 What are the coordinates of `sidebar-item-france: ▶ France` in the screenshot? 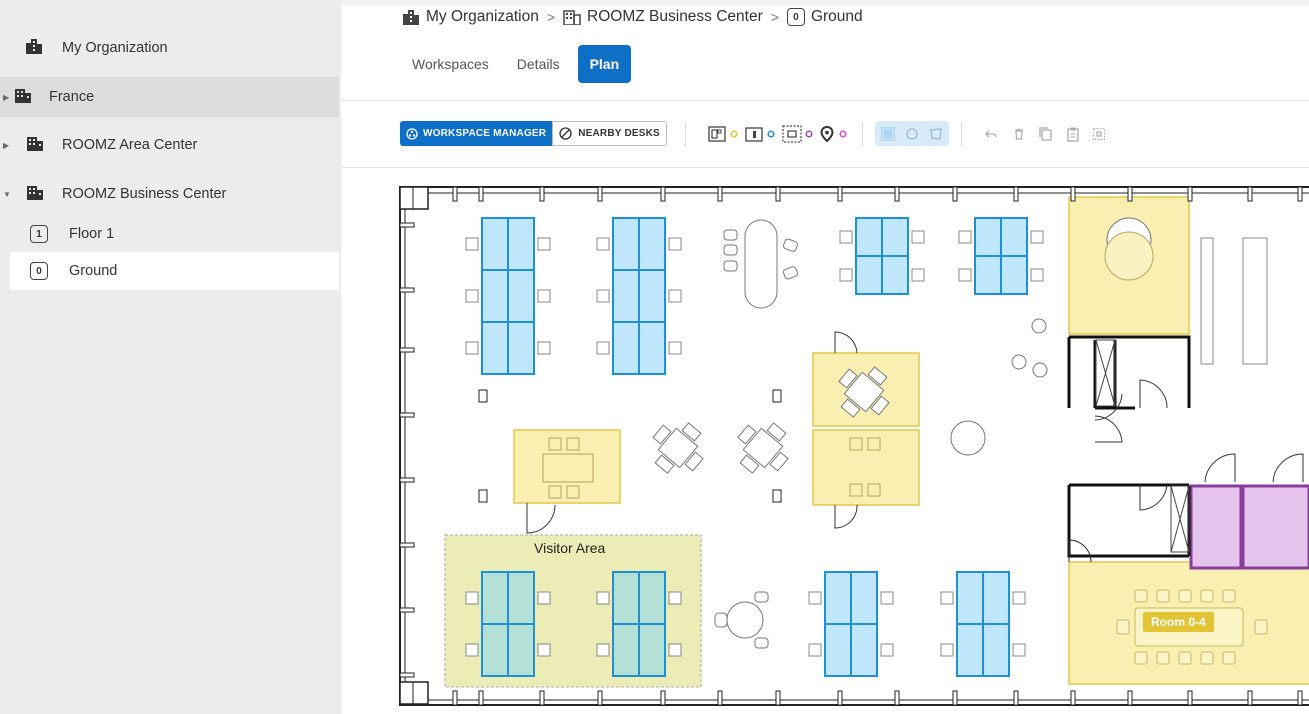 It's located at (169, 97).